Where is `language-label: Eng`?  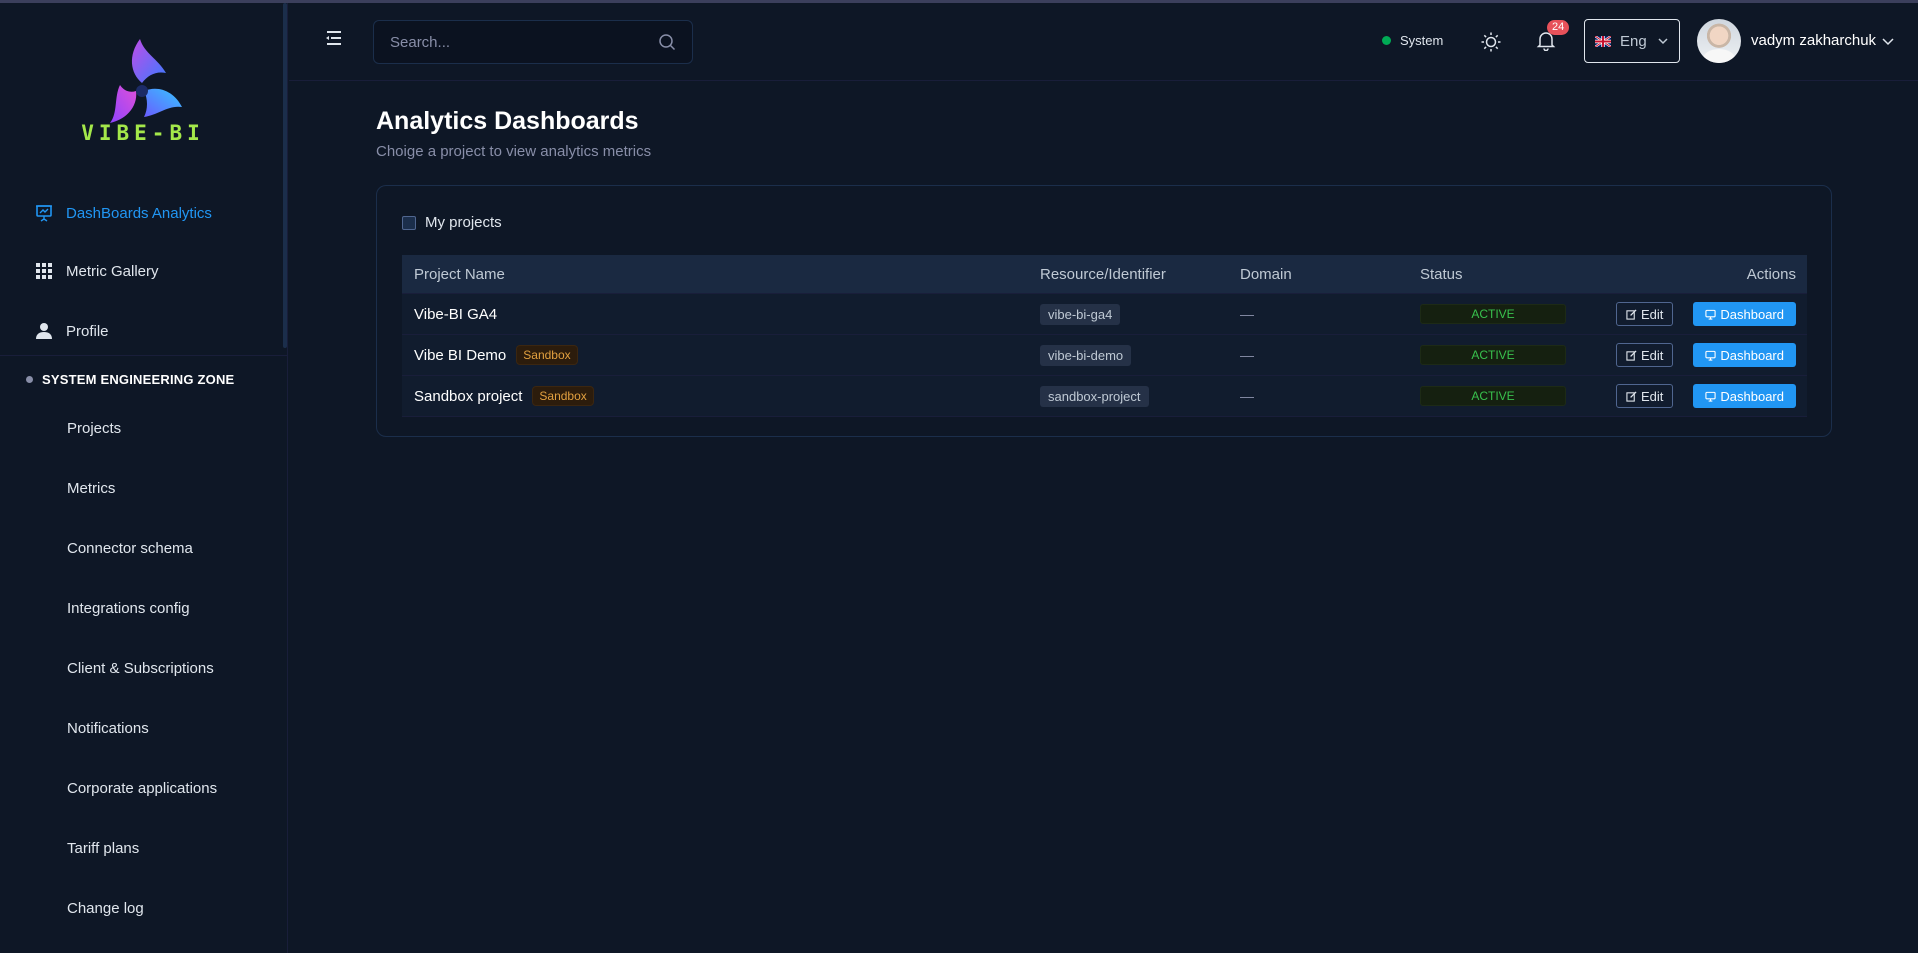
language-label: Eng is located at coordinates (1633, 41).